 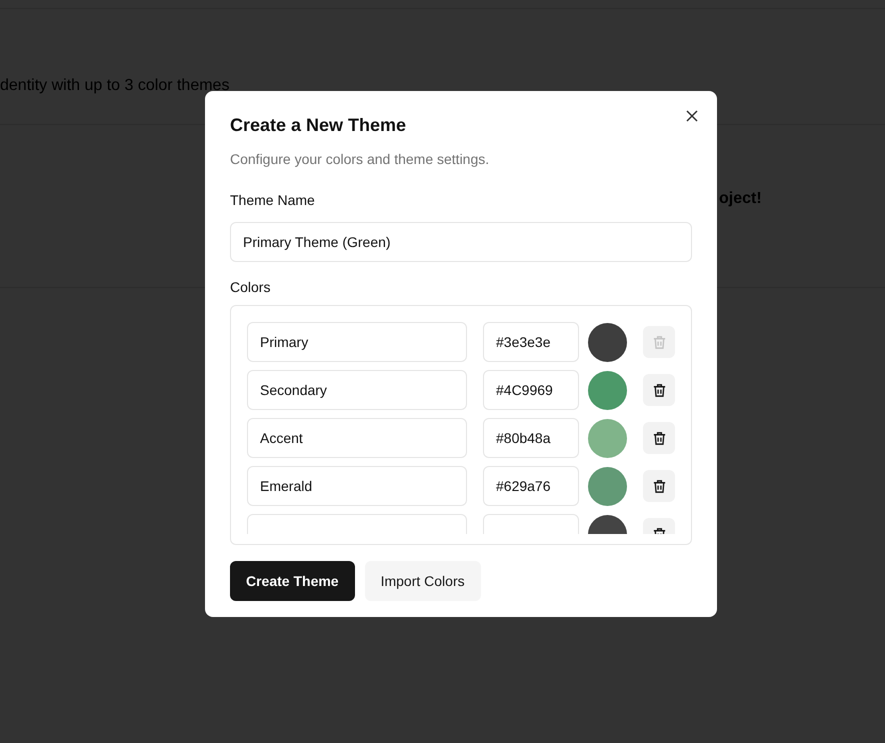 I want to click on close-icon, so click(x=692, y=116).